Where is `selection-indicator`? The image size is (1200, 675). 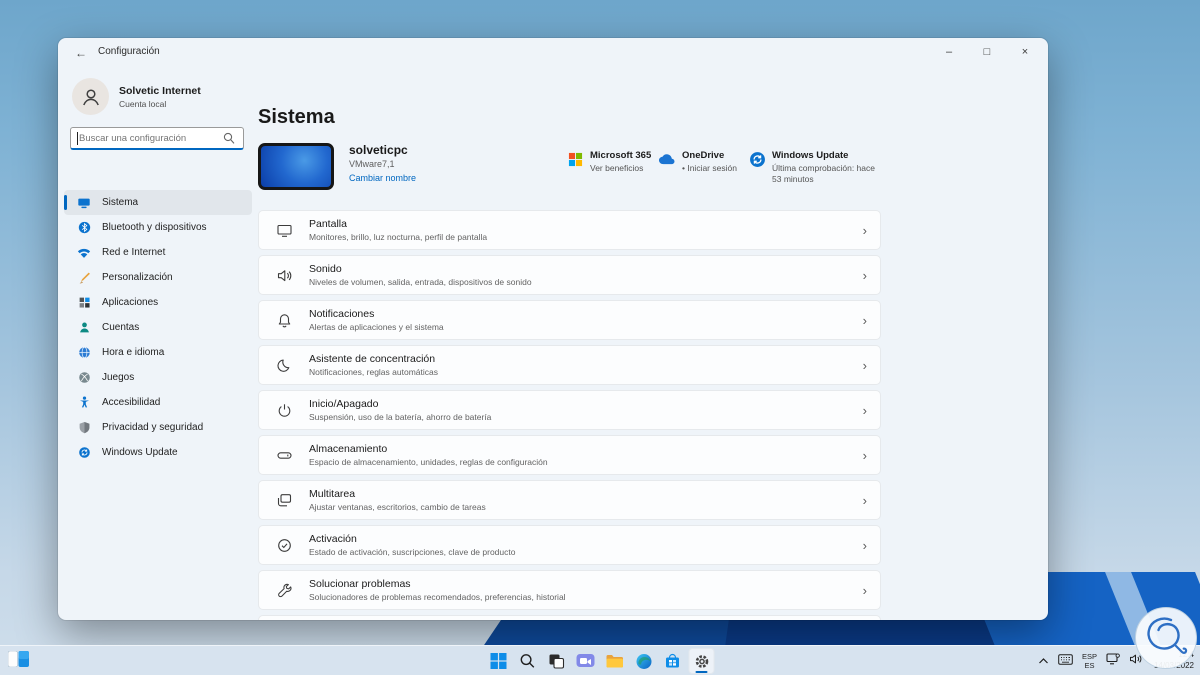
selection-indicator is located at coordinates (65, 202).